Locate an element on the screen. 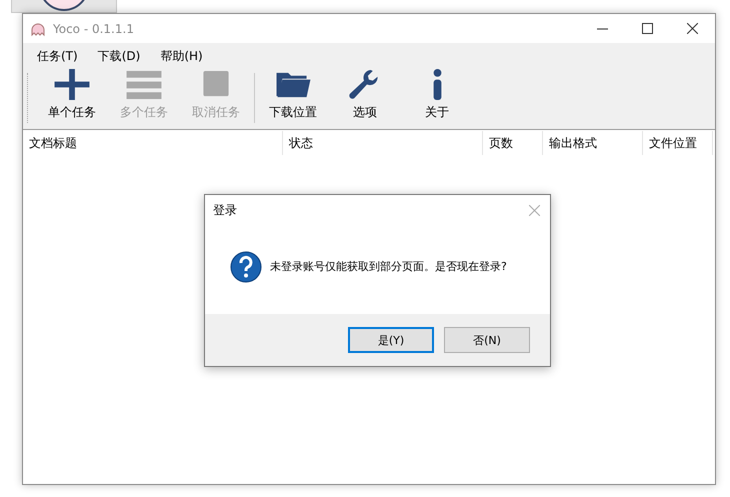  info-icon is located at coordinates (437, 84).